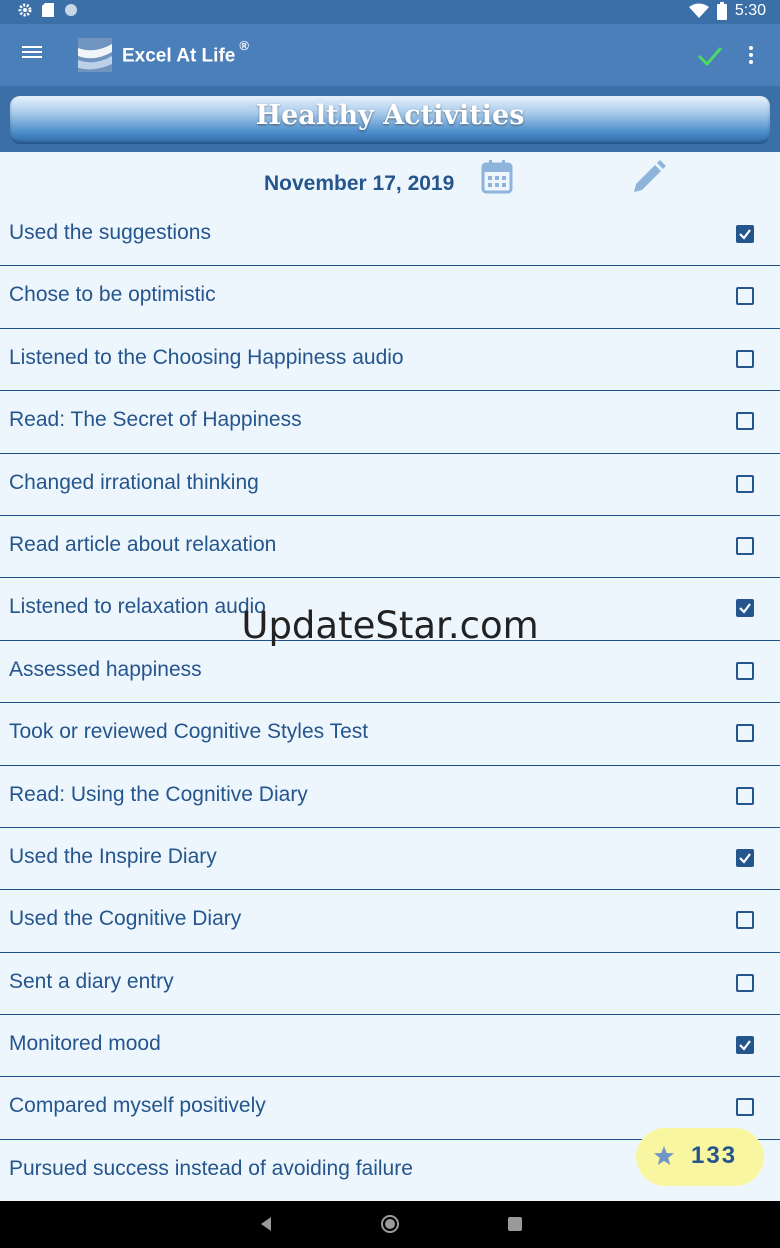 Image resolution: width=780 pixels, height=1248 pixels. What do you see at coordinates (179, 56) in the screenshot?
I see `app-title-text: Excel At Life` at bounding box center [179, 56].